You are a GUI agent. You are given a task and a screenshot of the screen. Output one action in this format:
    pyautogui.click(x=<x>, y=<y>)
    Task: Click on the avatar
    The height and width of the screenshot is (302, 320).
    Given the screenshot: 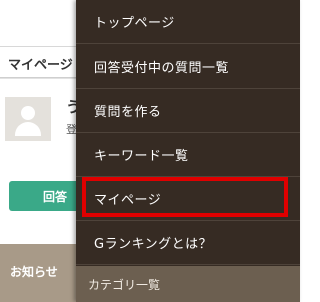 What is the action you would take?
    pyautogui.click(x=28, y=119)
    